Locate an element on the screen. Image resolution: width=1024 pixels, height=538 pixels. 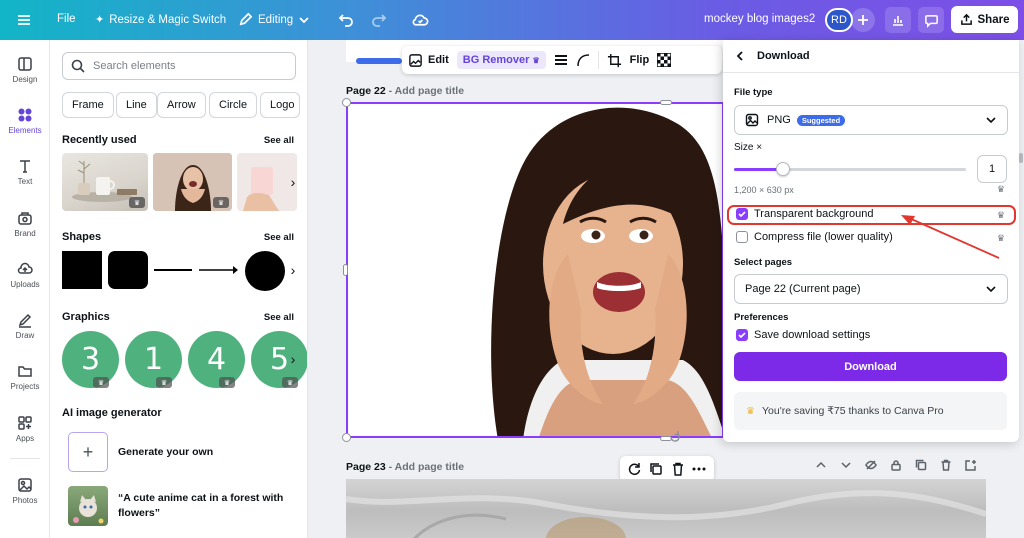
lock-icon is located at coordinates (896, 465).